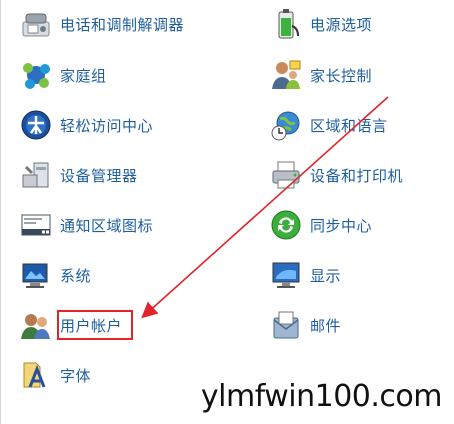 This screenshot has width=454, height=424. I want to click on item-mail: 邮件, so click(304, 325).